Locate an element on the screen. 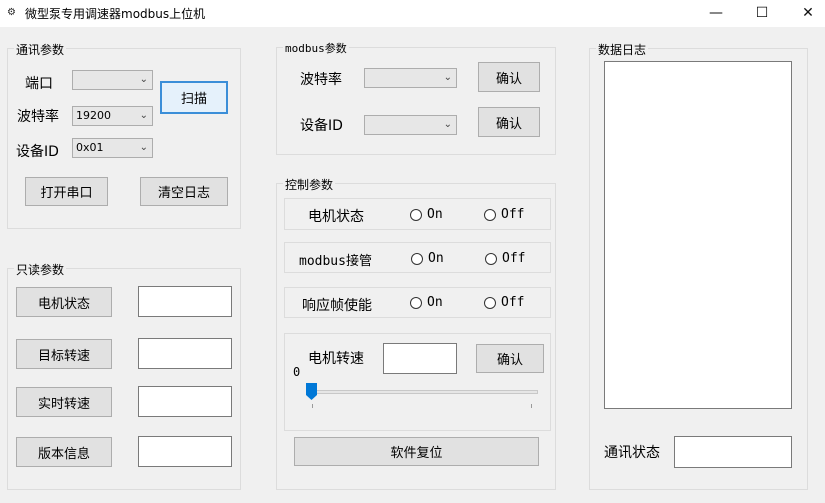  device-id-label: 设备ID is located at coordinates (37, 152).